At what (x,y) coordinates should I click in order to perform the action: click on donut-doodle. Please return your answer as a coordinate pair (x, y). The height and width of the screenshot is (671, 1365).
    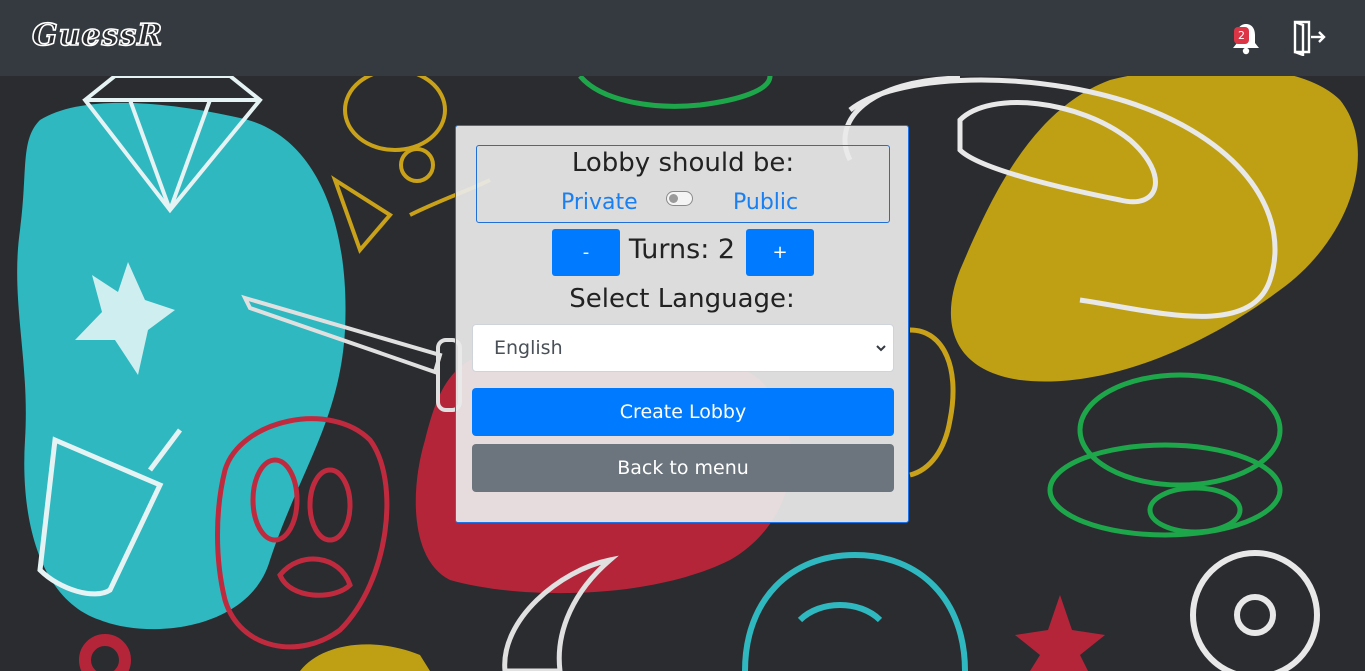
    Looking at the image, I should click on (1255, 610).